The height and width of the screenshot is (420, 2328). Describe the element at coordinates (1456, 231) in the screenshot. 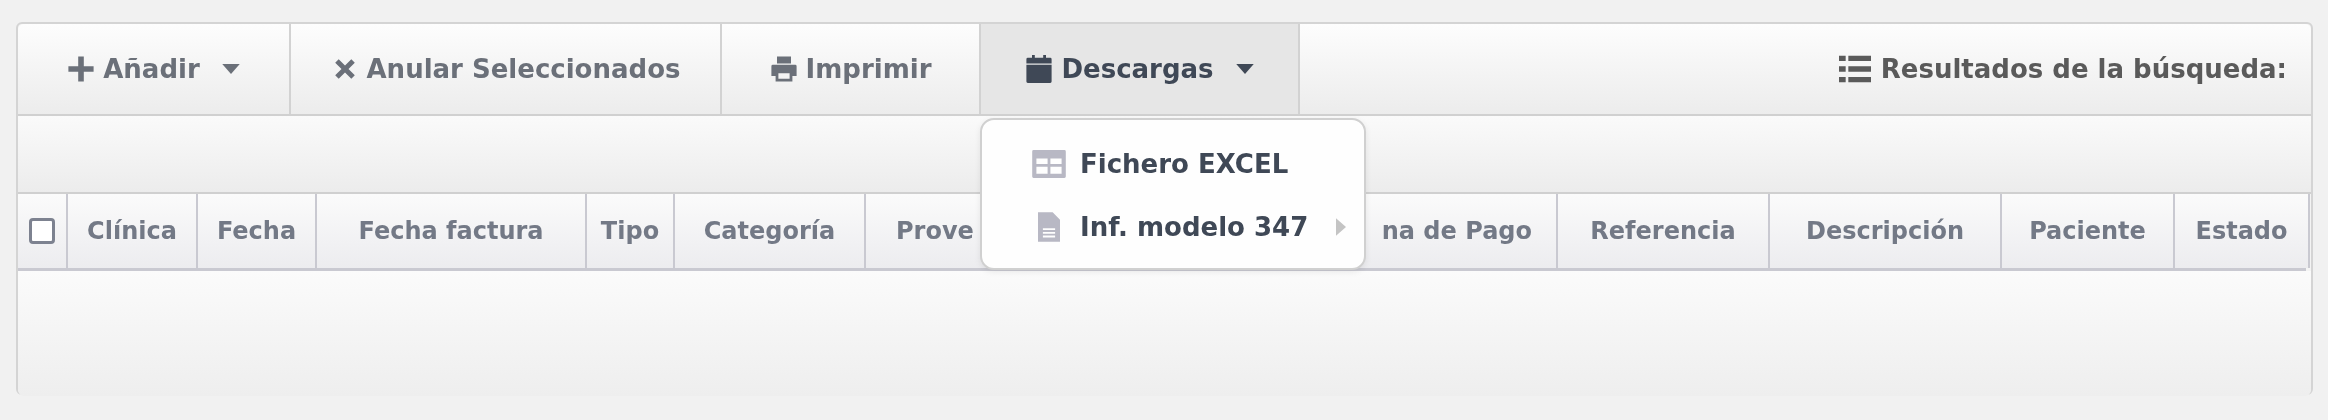

I see `column-header: na de Pago` at that location.